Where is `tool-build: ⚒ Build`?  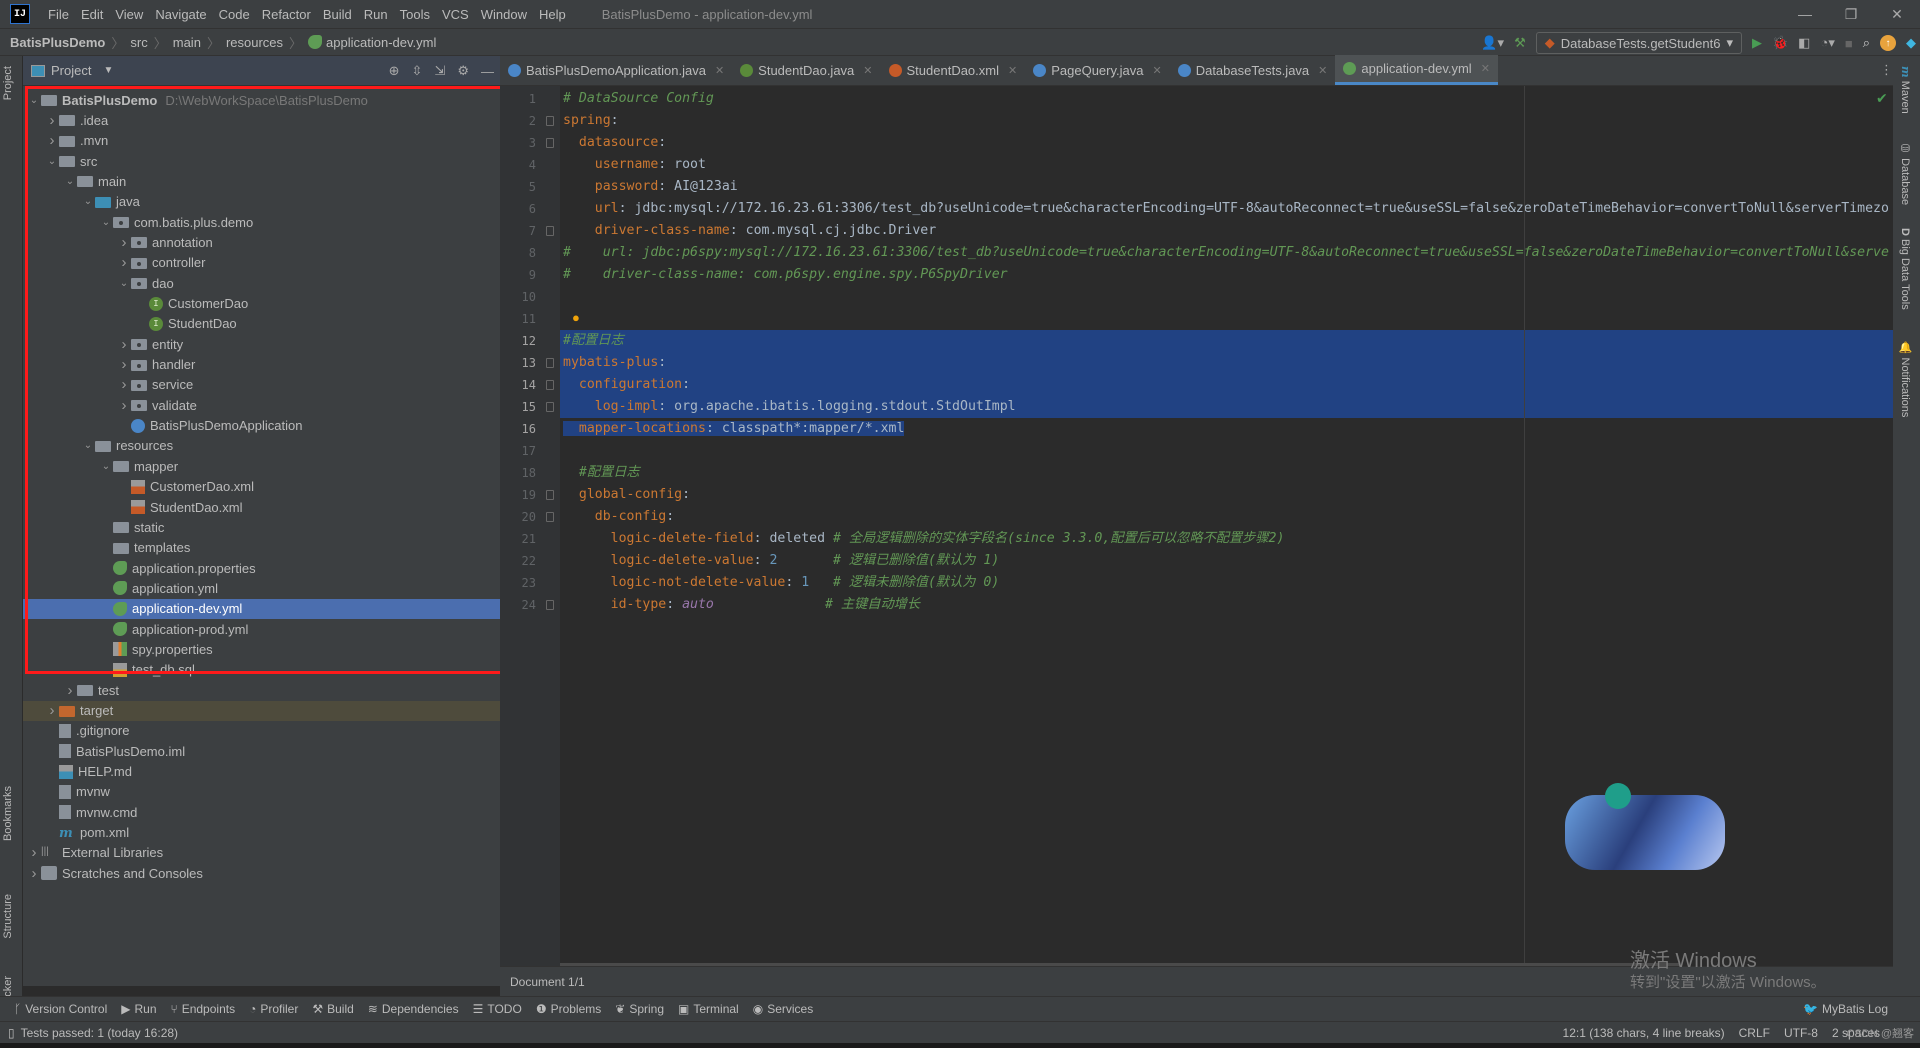 tool-build: ⚒ Build is located at coordinates (332, 1009).